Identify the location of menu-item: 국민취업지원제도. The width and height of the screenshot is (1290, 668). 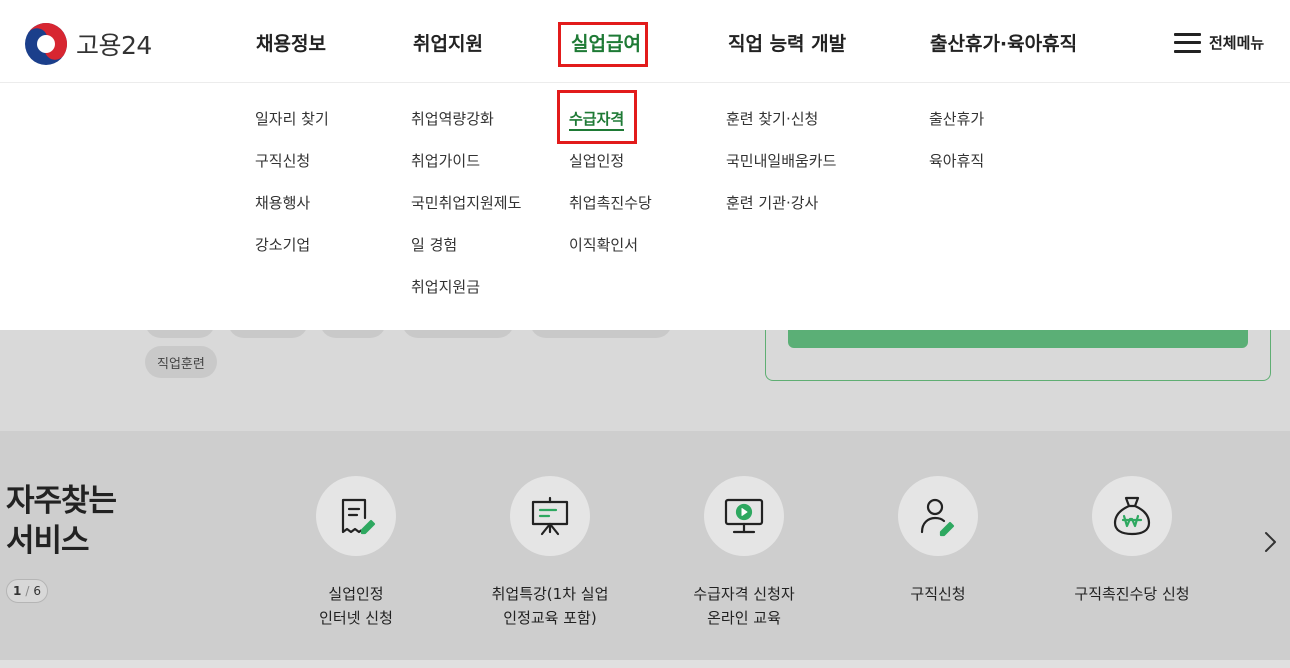
(466, 214).